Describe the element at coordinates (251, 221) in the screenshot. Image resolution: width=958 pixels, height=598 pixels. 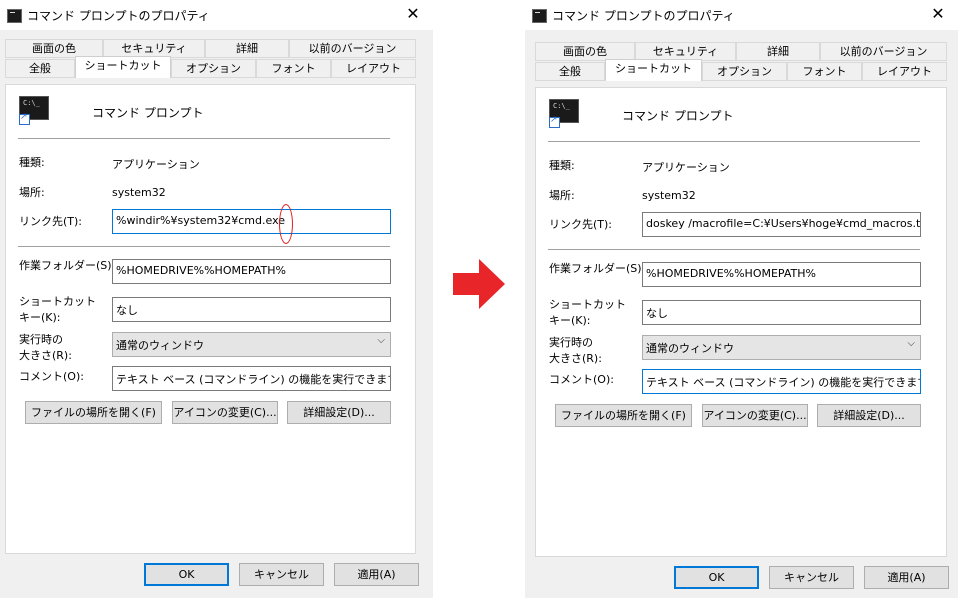
I see `target-field: %windir%¥system32¥cmd.exe` at that location.